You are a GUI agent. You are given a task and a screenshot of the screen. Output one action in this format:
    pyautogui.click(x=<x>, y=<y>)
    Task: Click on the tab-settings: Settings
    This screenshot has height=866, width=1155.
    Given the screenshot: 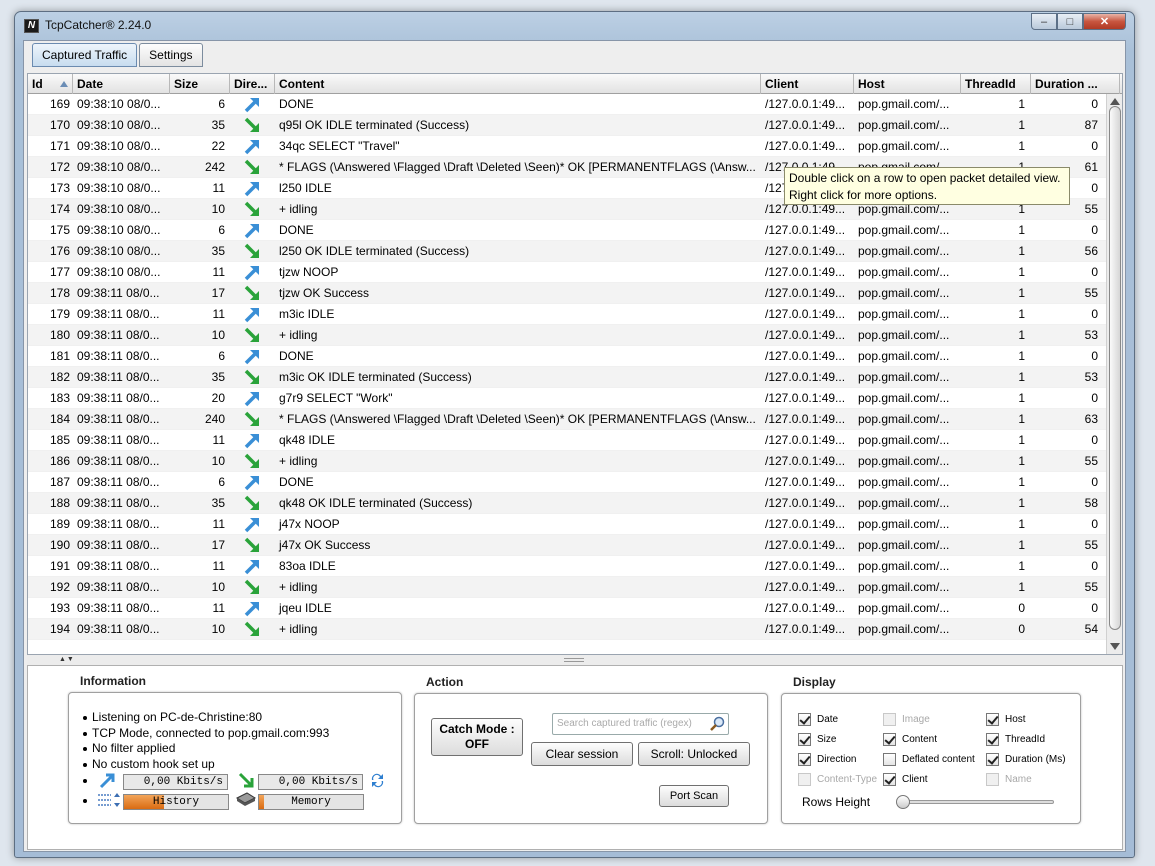 What is the action you would take?
    pyautogui.click(x=171, y=55)
    